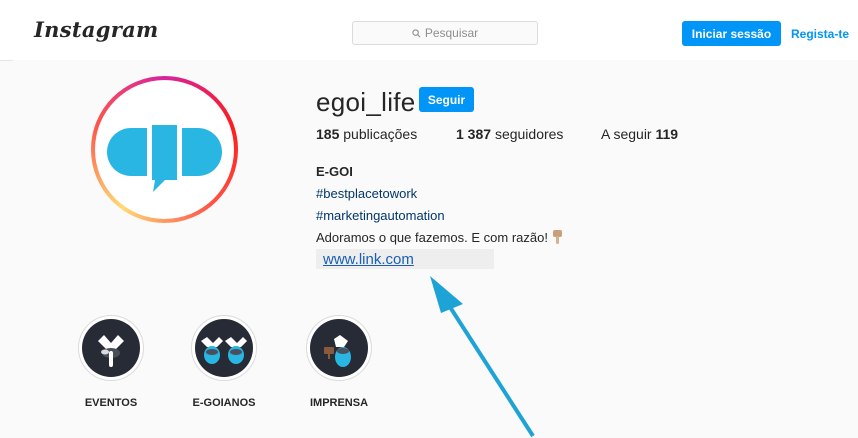 The height and width of the screenshot is (438, 858). I want to click on search-icon, so click(416, 32).